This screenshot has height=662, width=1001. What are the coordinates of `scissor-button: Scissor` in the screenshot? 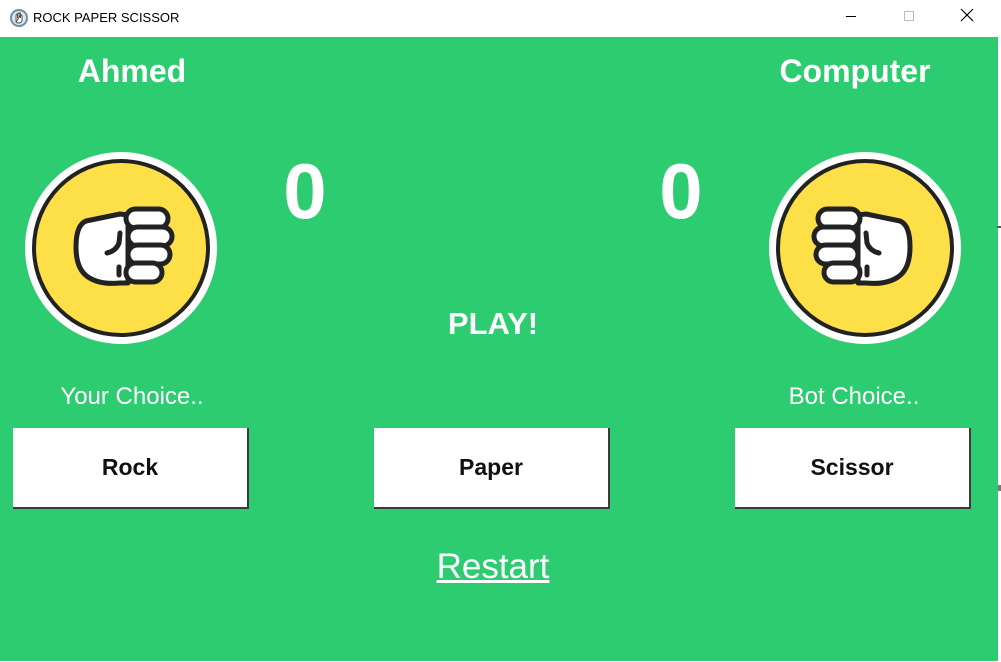 It's located at (853, 468).